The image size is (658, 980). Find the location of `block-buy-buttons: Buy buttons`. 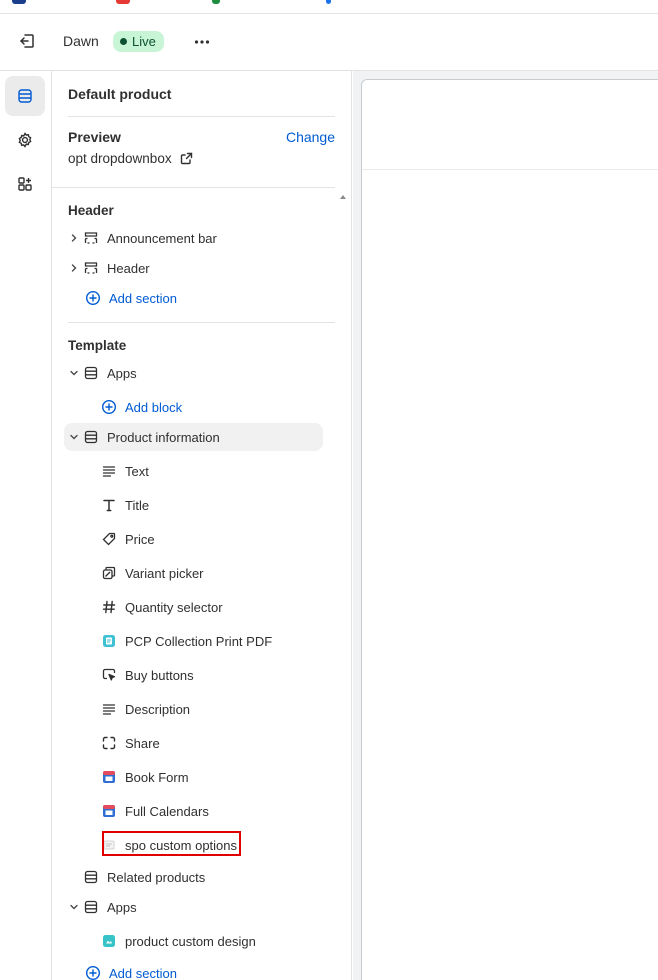

block-buy-buttons: Buy buttons is located at coordinates (211, 675).